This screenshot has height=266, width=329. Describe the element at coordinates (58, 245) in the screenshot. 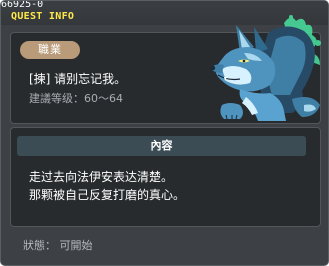

I see `quest-status: 狀態： 可開始` at that location.